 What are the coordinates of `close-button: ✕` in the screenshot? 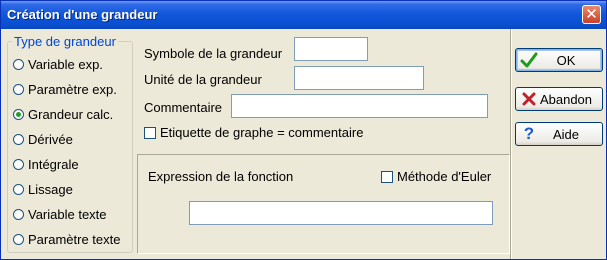 It's located at (591, 14).